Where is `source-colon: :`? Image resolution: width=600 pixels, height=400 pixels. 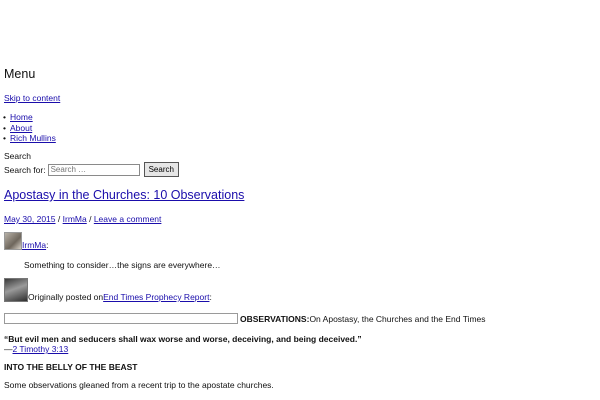
source-colon: : is located at coordinates (210, 297).